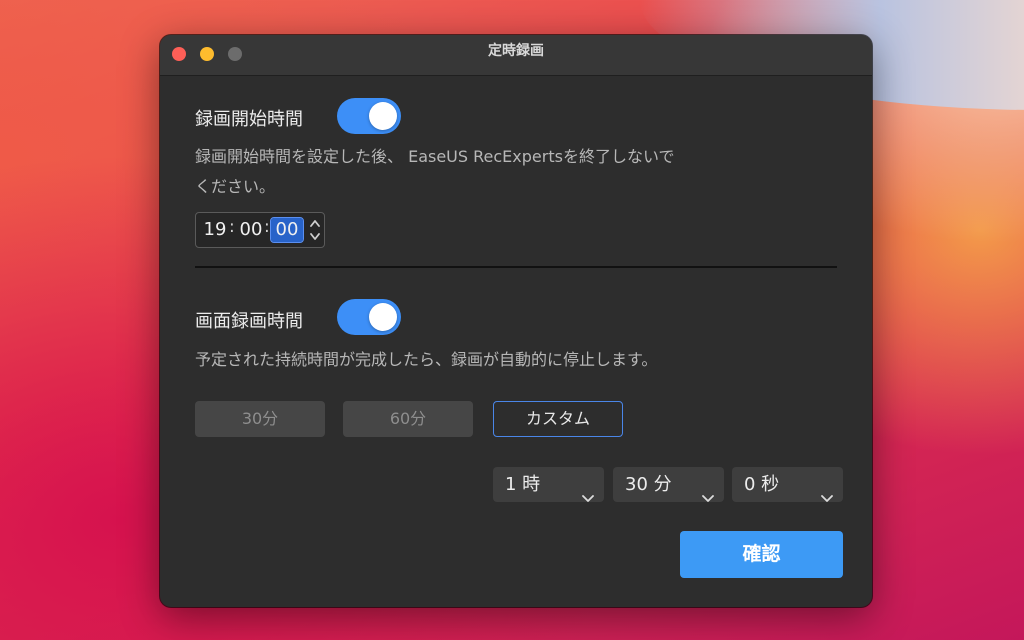 The image size is (1024, 640). I want to click on duration-option-30min: 30分, so click(260, 419).